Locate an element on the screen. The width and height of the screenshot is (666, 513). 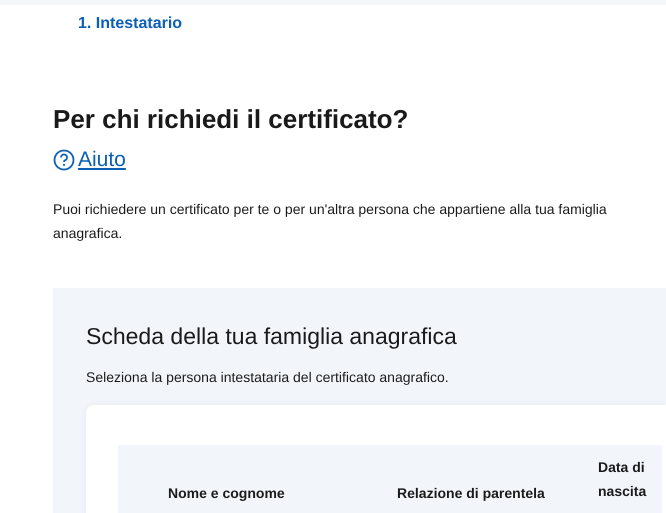
column-header: Relazione di parentela is located at coordinates (471, 493).